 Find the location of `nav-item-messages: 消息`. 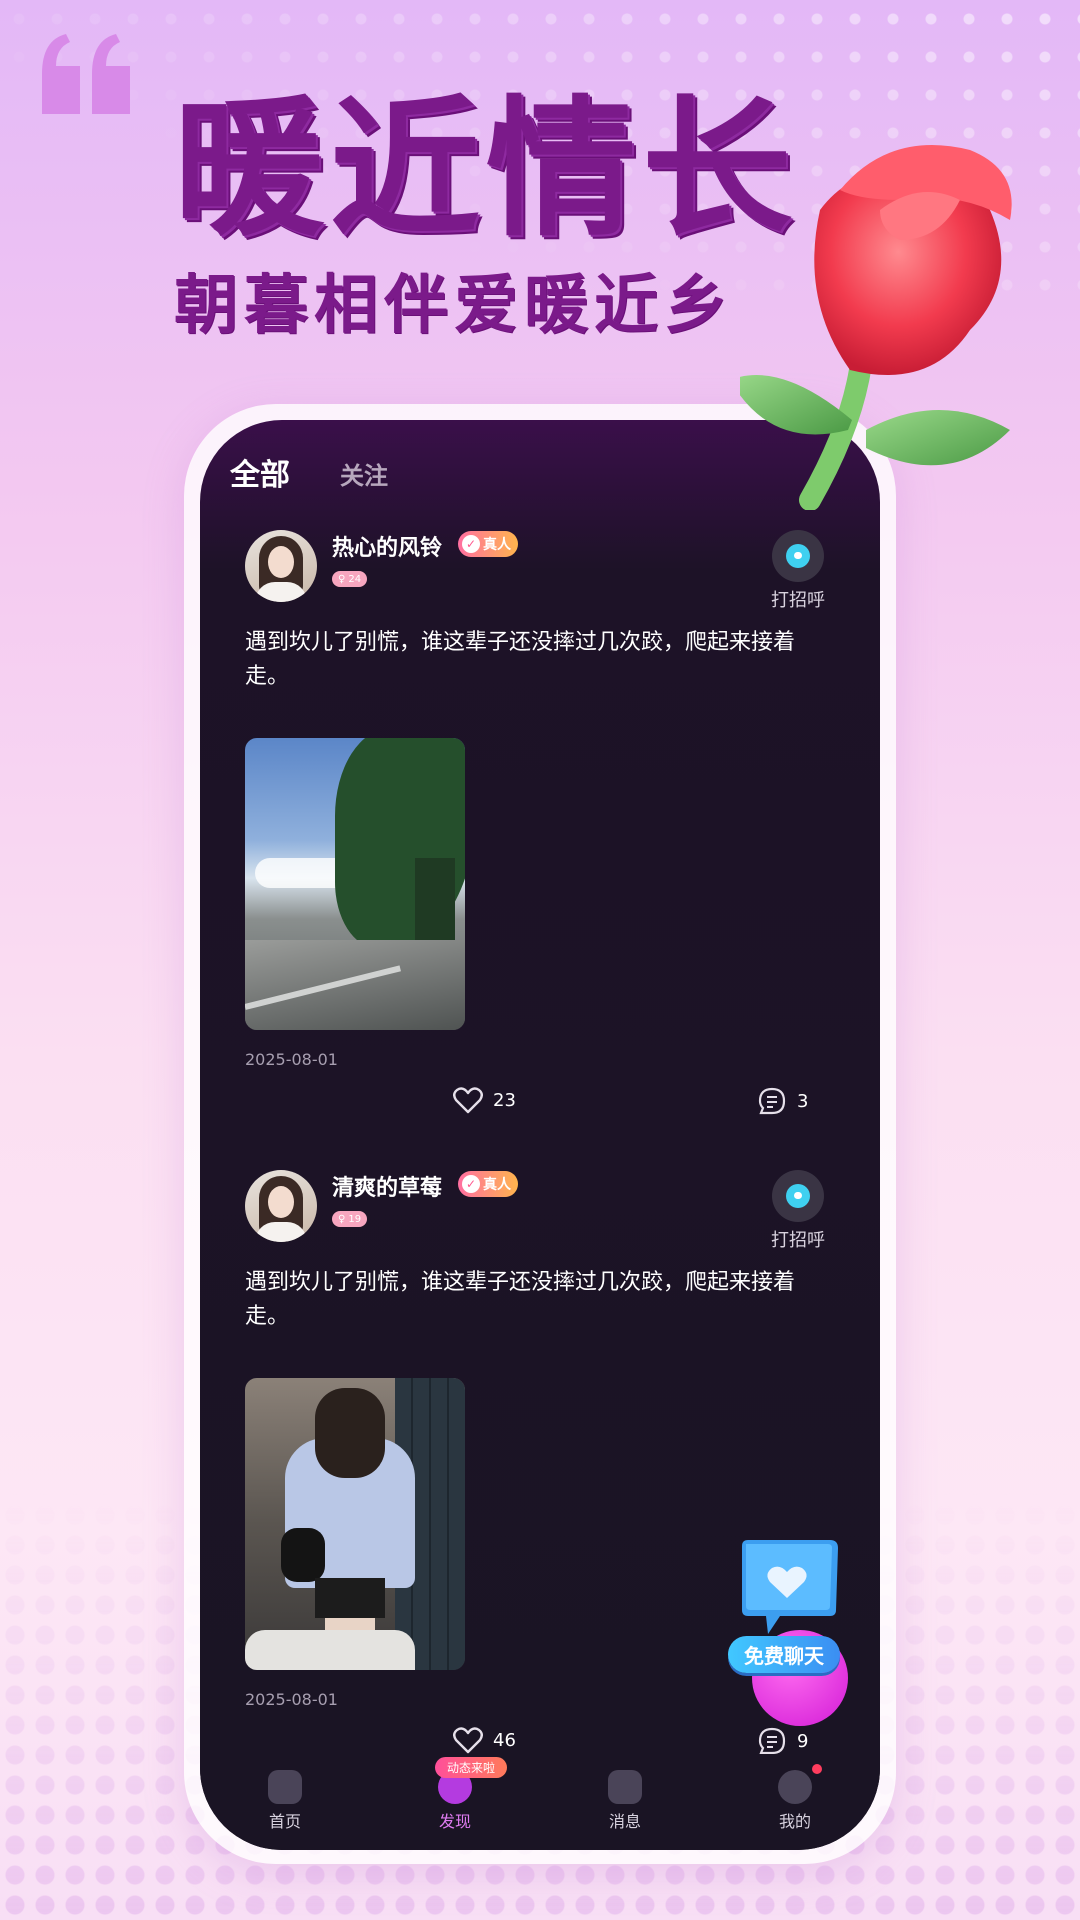

nav-item-messages: 消息 is located at coordinates (625, 1793).